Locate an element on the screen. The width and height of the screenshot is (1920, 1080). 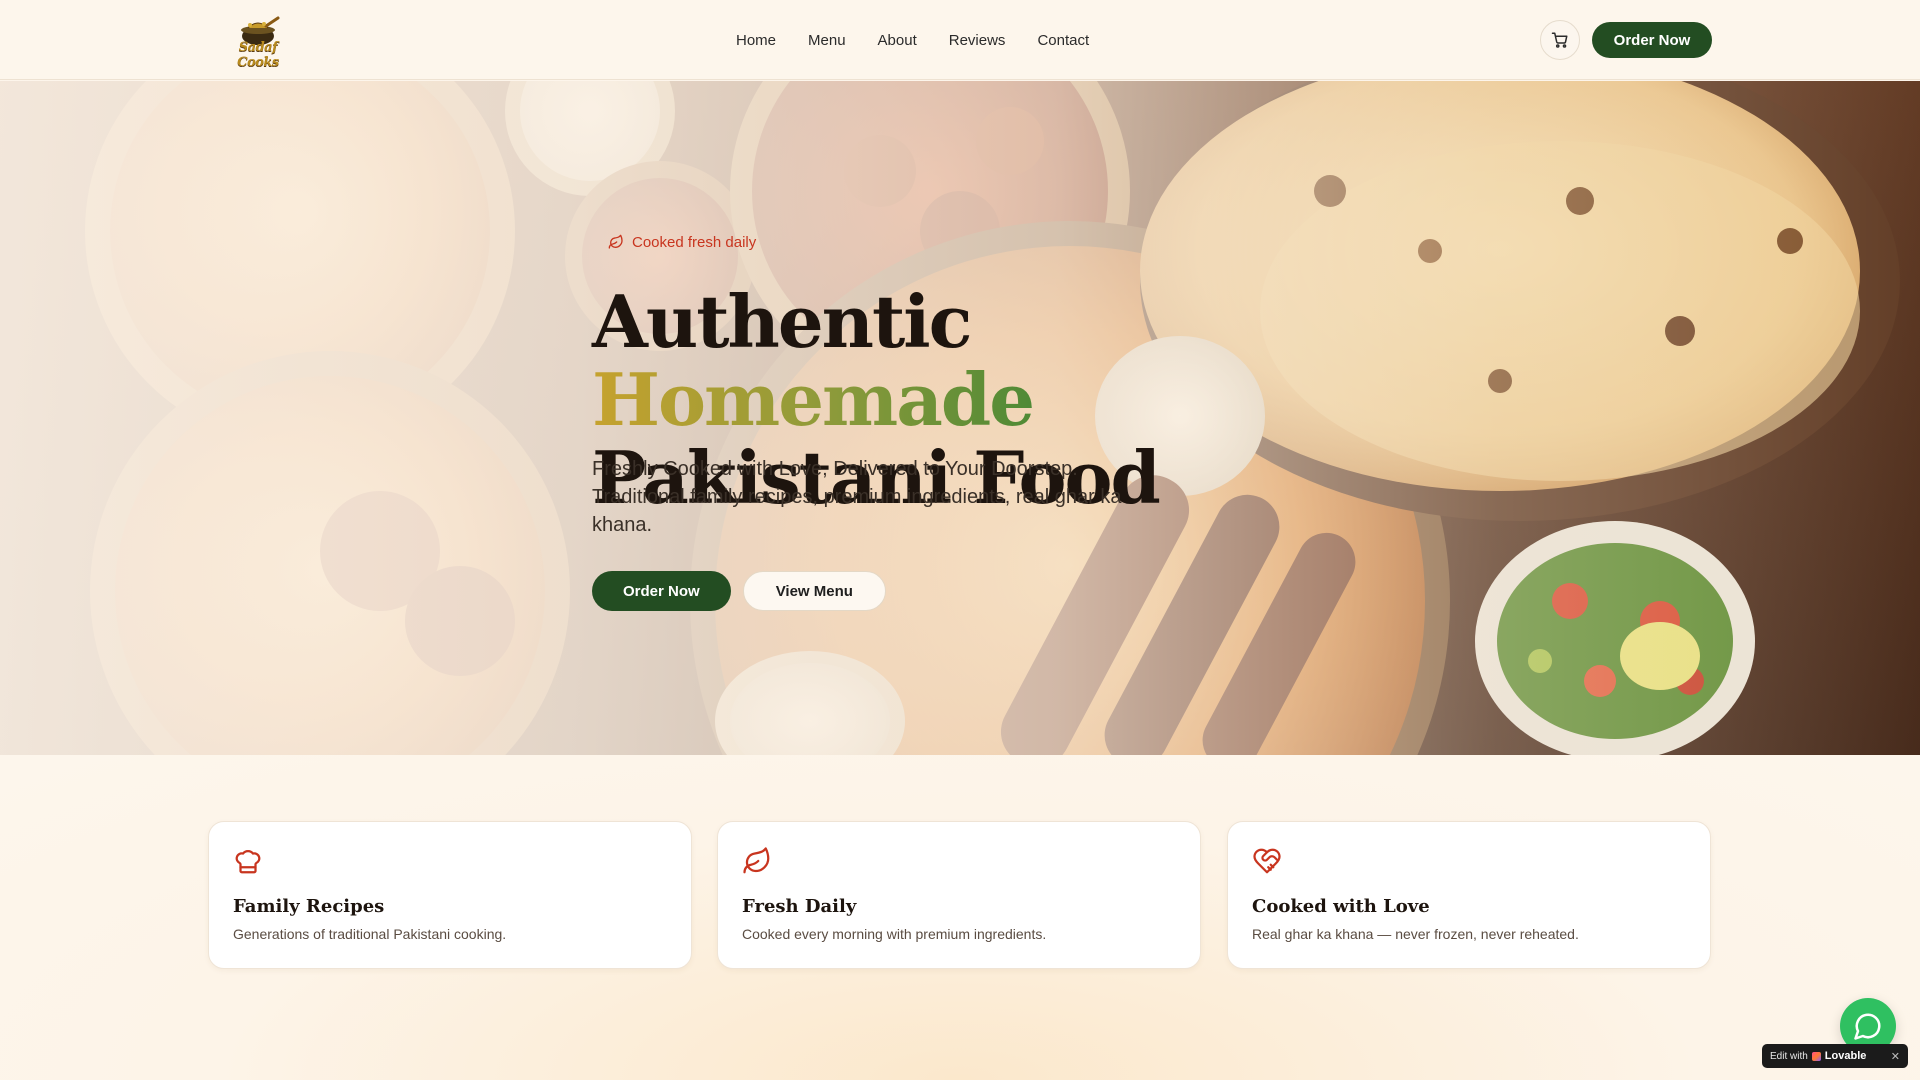
feature-title: Cooked with Love is located at coordinates (1341, 906).